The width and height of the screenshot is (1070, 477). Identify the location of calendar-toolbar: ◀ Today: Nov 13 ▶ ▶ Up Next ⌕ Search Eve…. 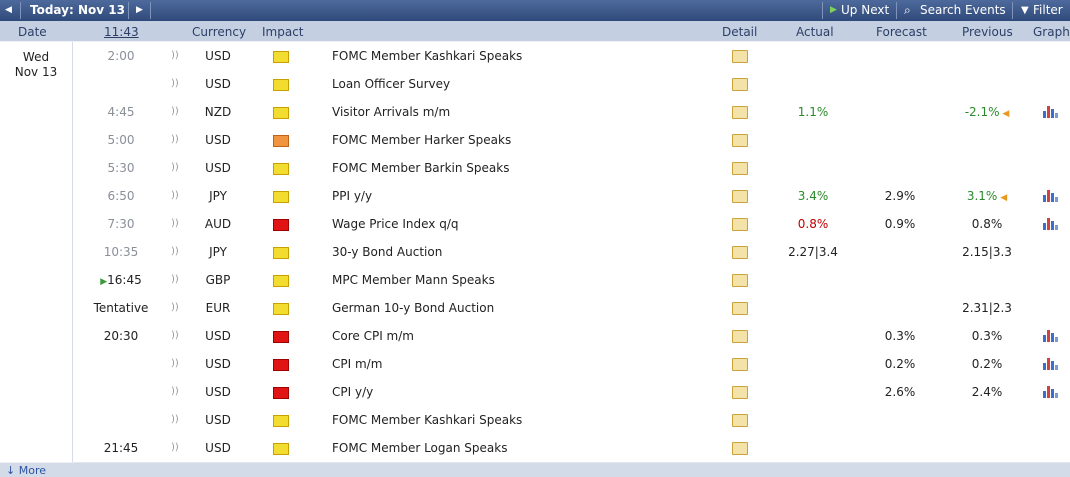
(535, 10).